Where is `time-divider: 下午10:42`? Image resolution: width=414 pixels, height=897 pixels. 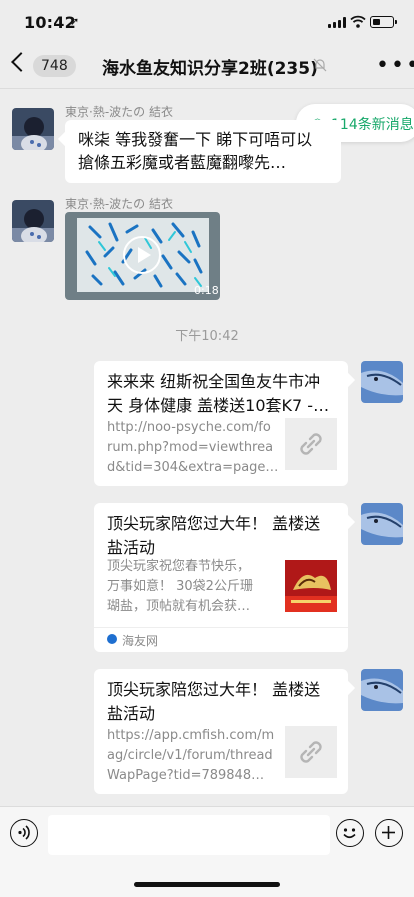
time-divider: 下午10:42 is located at coordinates (207, 336).